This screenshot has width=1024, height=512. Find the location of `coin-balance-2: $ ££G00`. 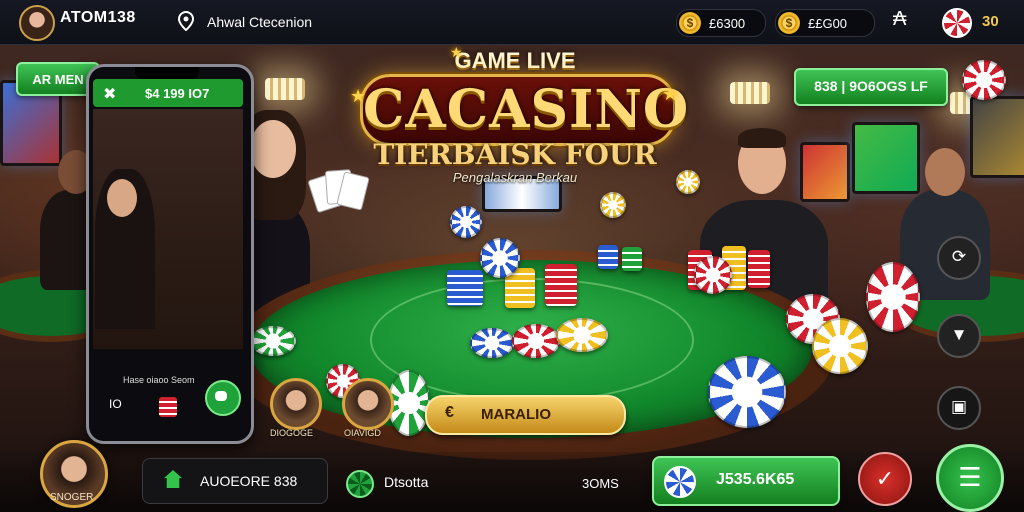

coin-balance-2: $ ££G00 is located at coordinates (825, 23).